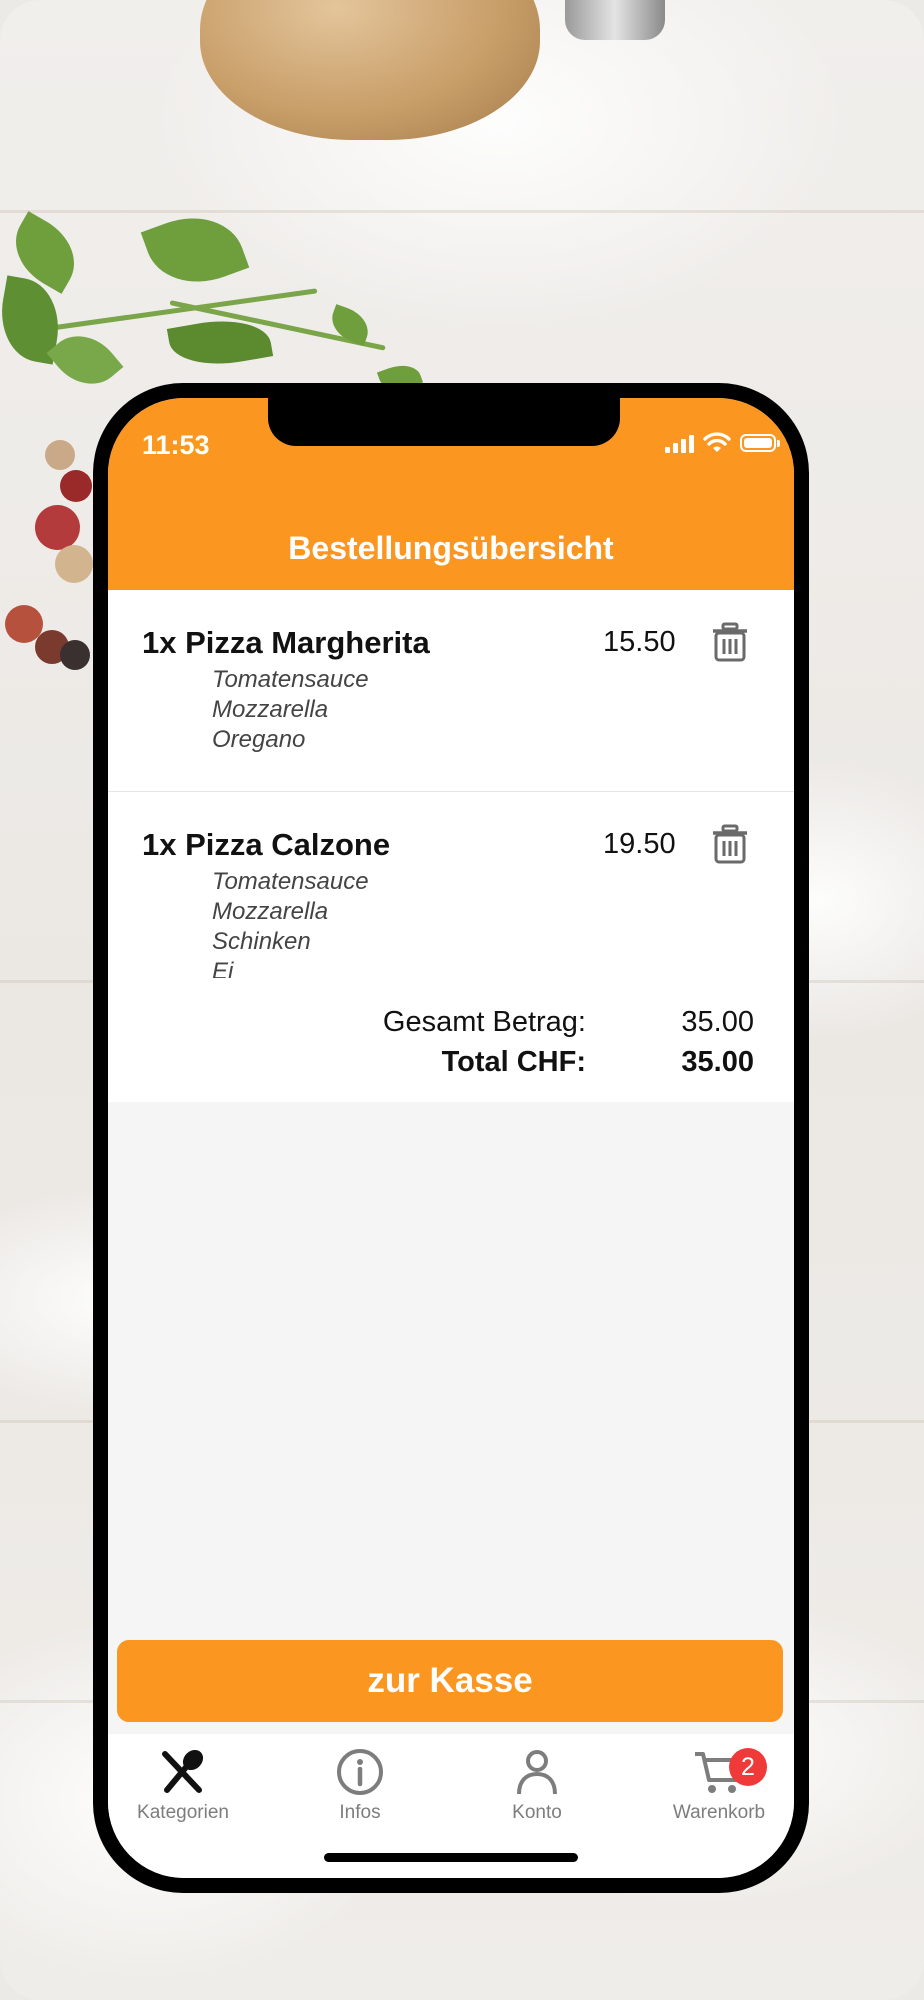 Image resolution: width=924 pixels, height=2000 pixels. I want to click on tab-label: Warenkorb, so click(719, 1812).